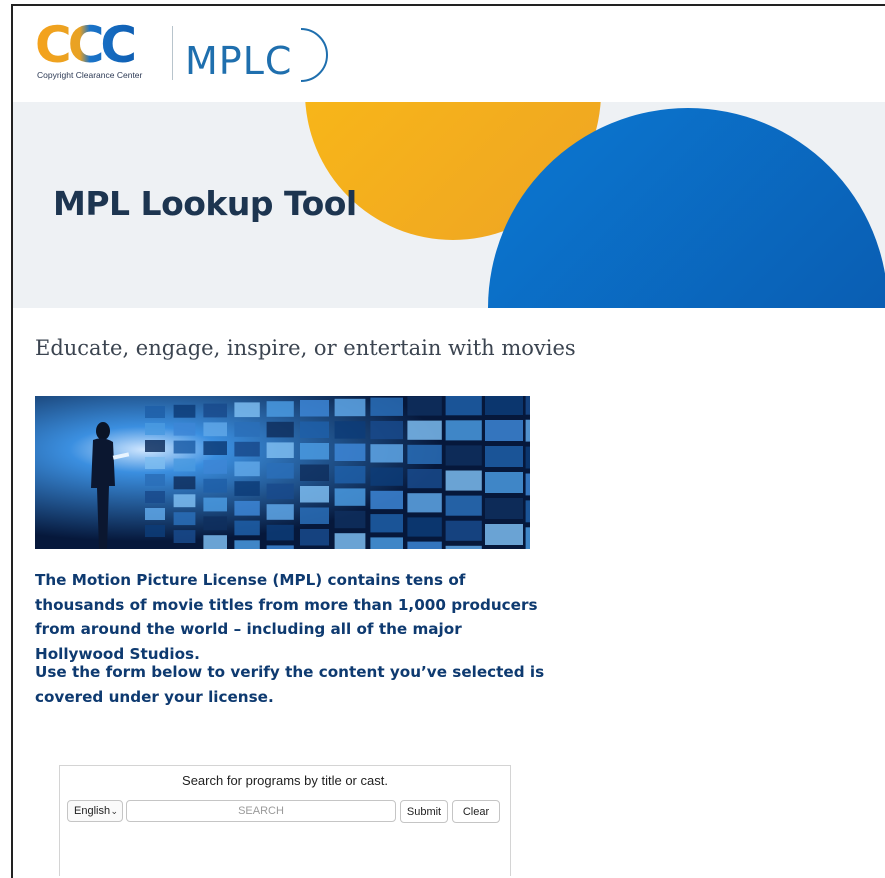 The width and height of the screenshot is (885, 878). I want to click on ccc-logo-tagline: Copyright Clearance Center, so click(90, 75).